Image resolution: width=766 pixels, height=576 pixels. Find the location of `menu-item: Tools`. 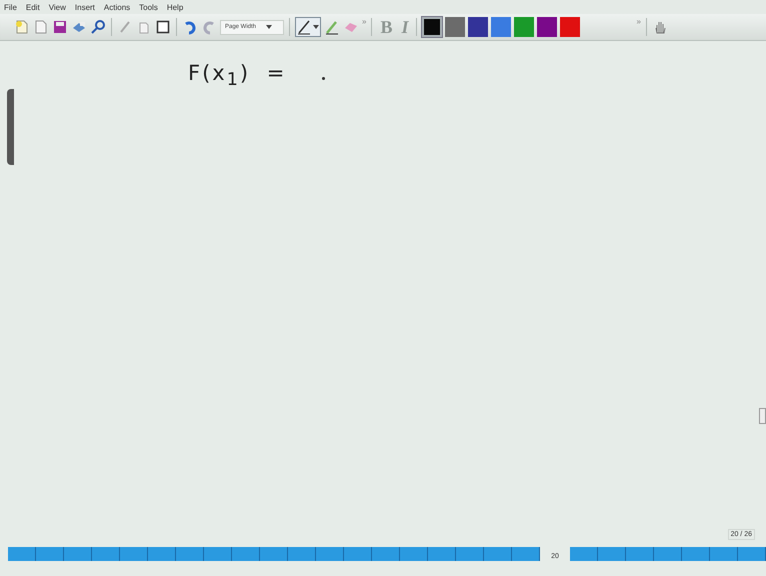

menu-item: Tools is located at coordinates (148, 7).